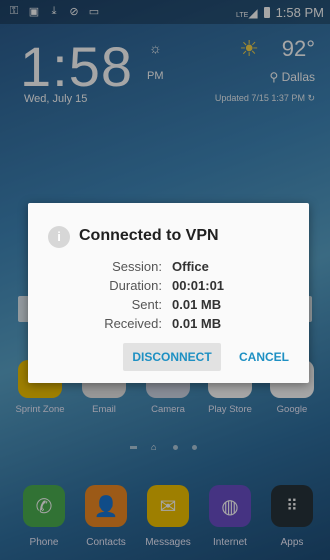 The height and width of the screenshot is (560, 330). What do you see at coordinates (135, 285) in the screenshot?
I see `info-label: Duration:` at bounding box center [135, 285].